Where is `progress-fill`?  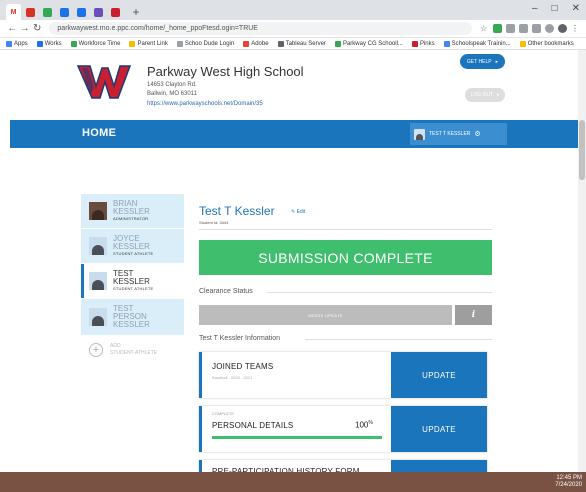
progress-fill is located at coordinates (297, 437).